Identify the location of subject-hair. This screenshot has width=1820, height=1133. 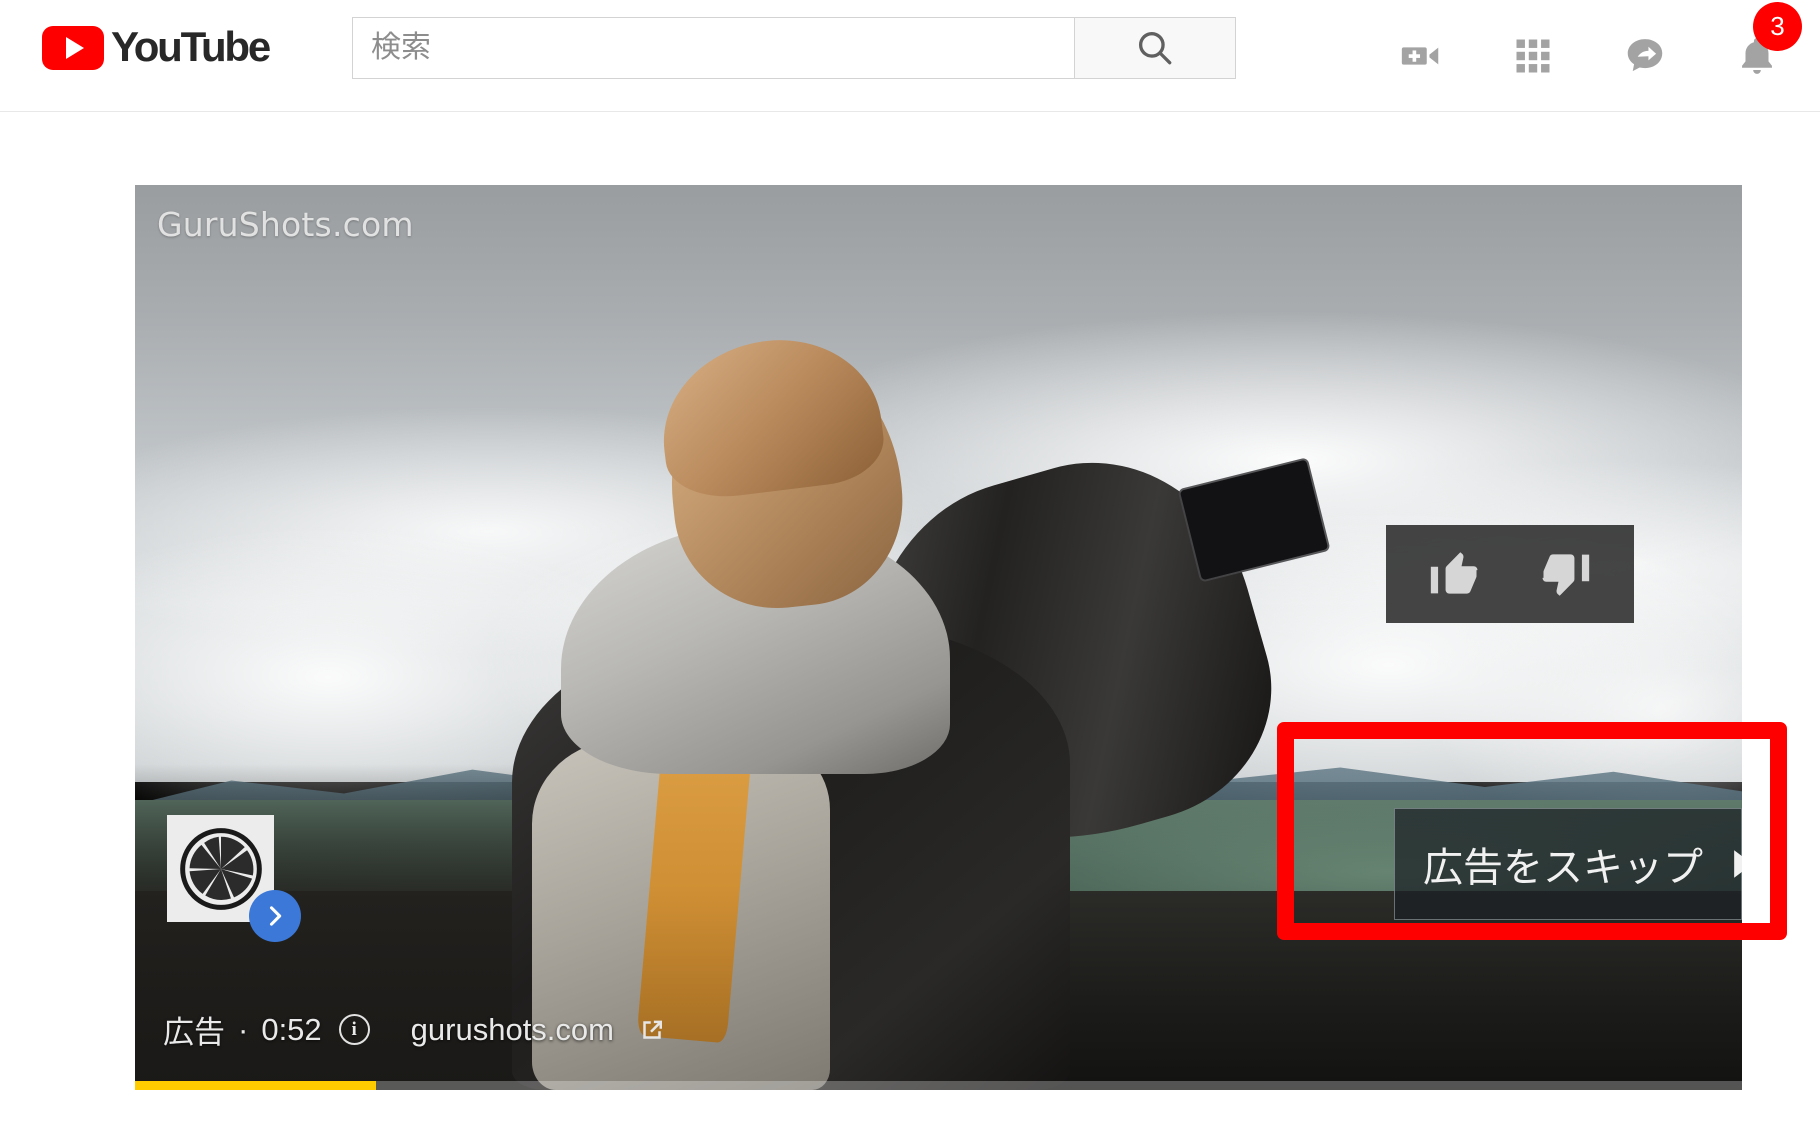
(770, 415).